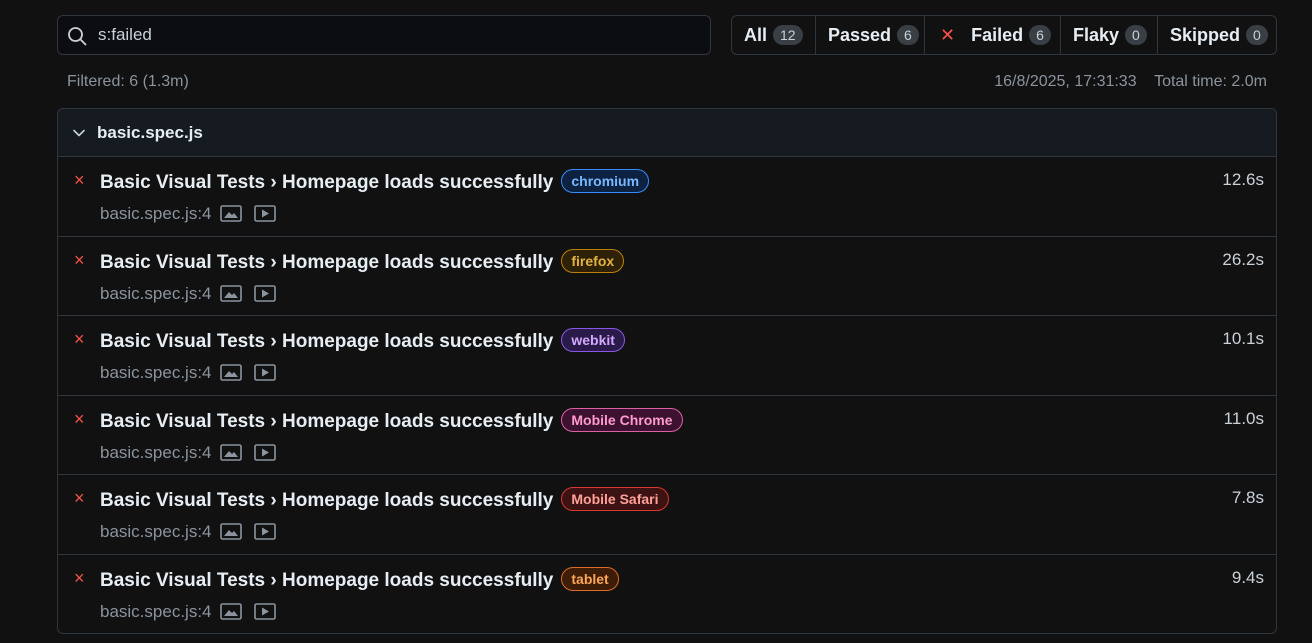  I want to click on tab-all: All 12, so click(774, 35).